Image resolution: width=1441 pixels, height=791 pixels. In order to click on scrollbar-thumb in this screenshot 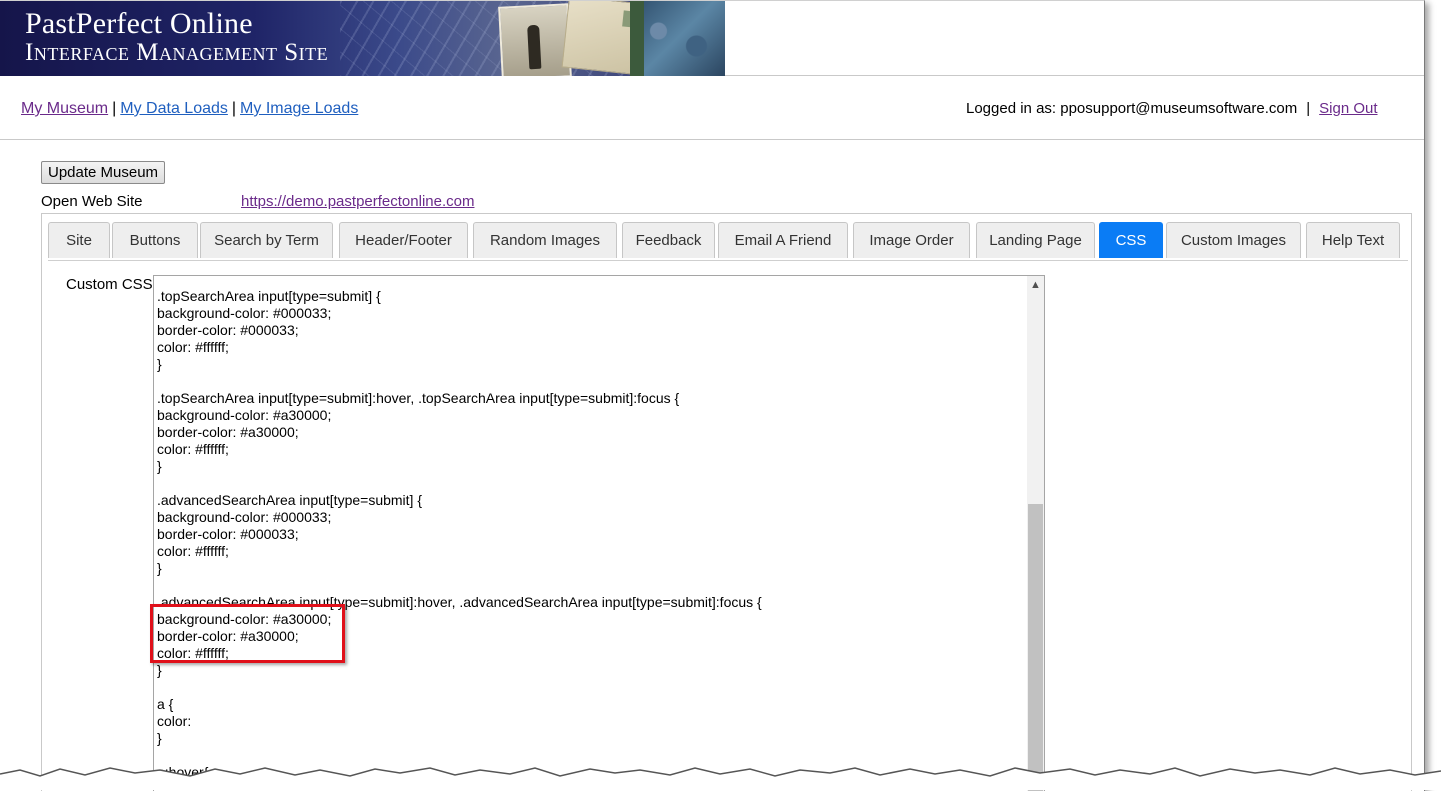, I will do `click(1035, 647)`.